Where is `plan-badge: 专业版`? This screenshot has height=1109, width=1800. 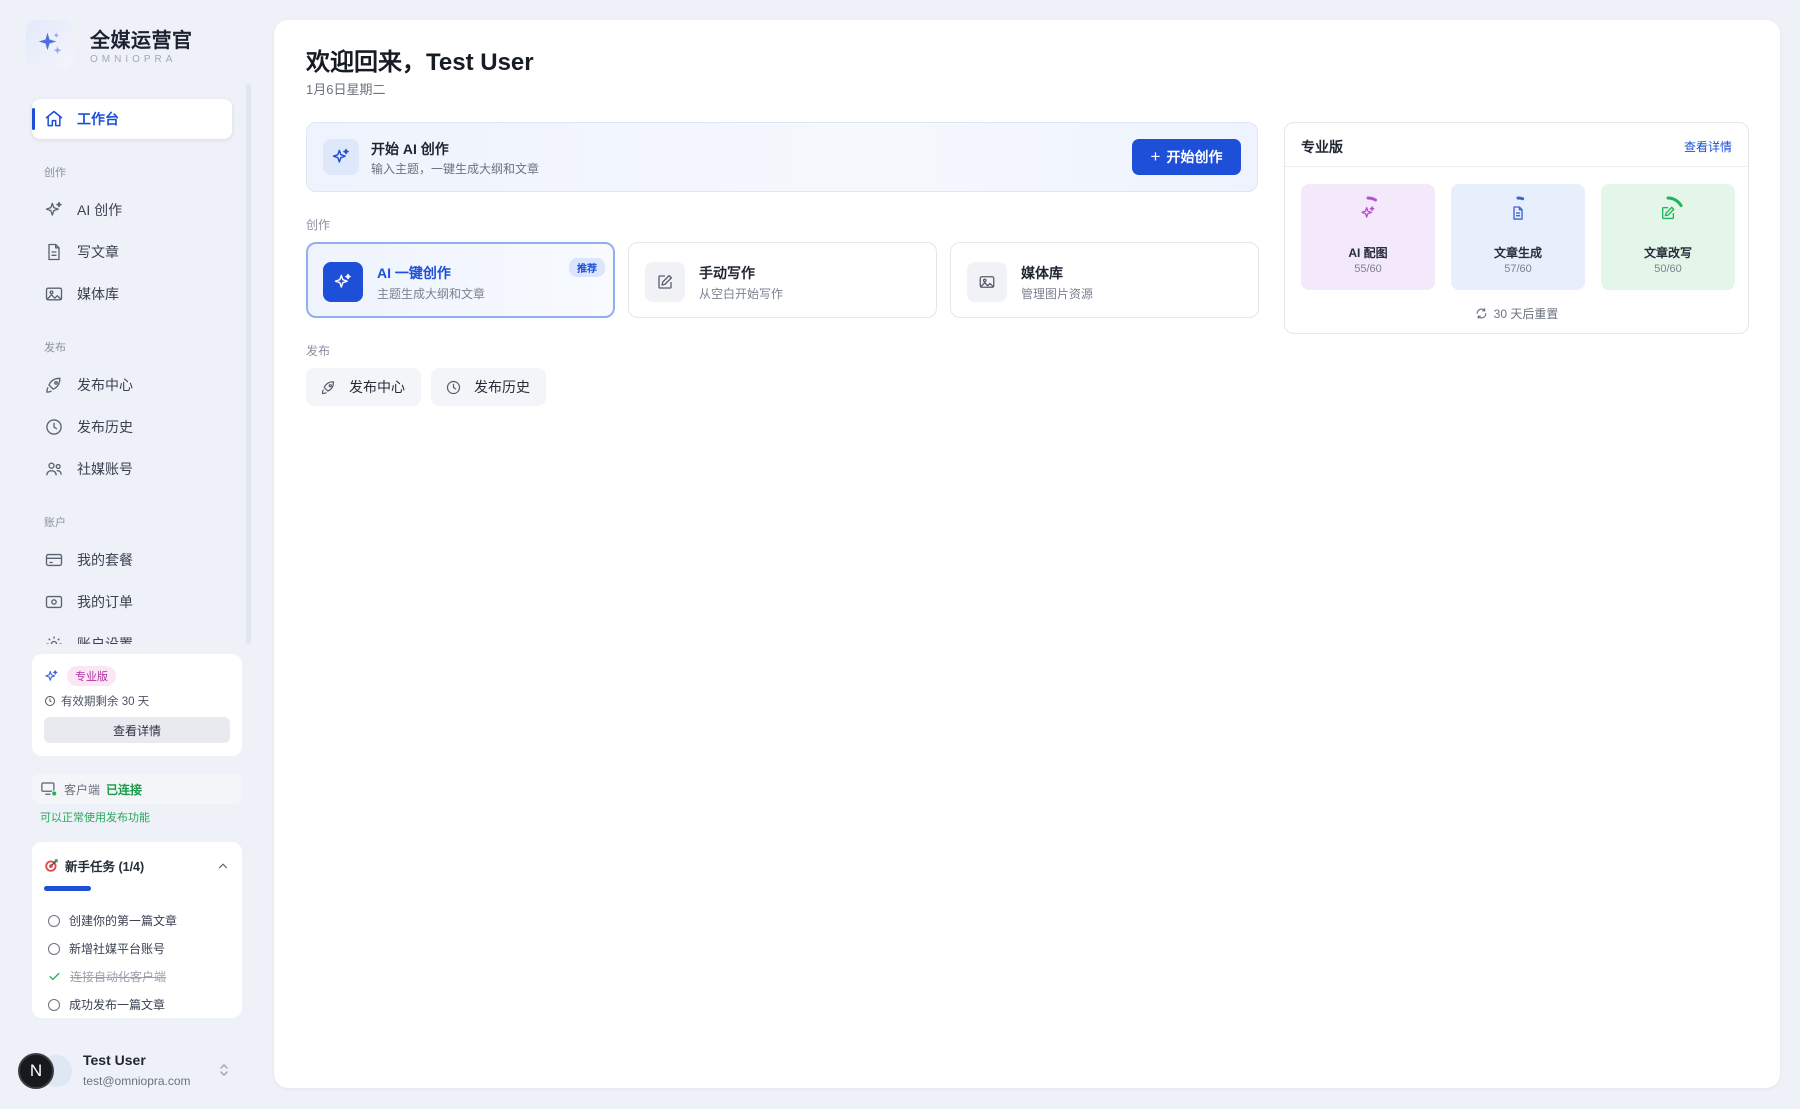
plan-badge: 专业版 is located at coordinates (91, 676).